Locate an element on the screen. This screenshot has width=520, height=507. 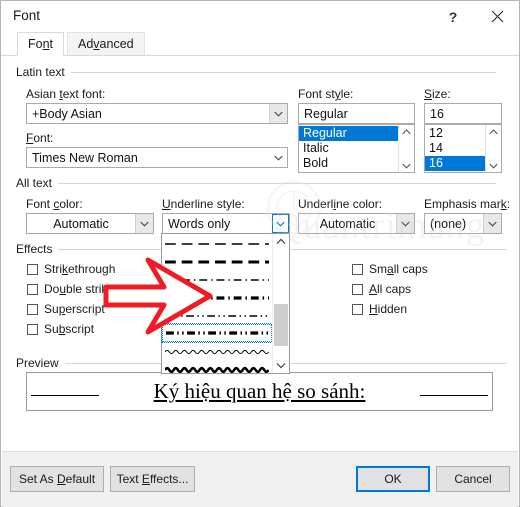
checkbox-hidden: Hidden is located at coordinates (379, 309).